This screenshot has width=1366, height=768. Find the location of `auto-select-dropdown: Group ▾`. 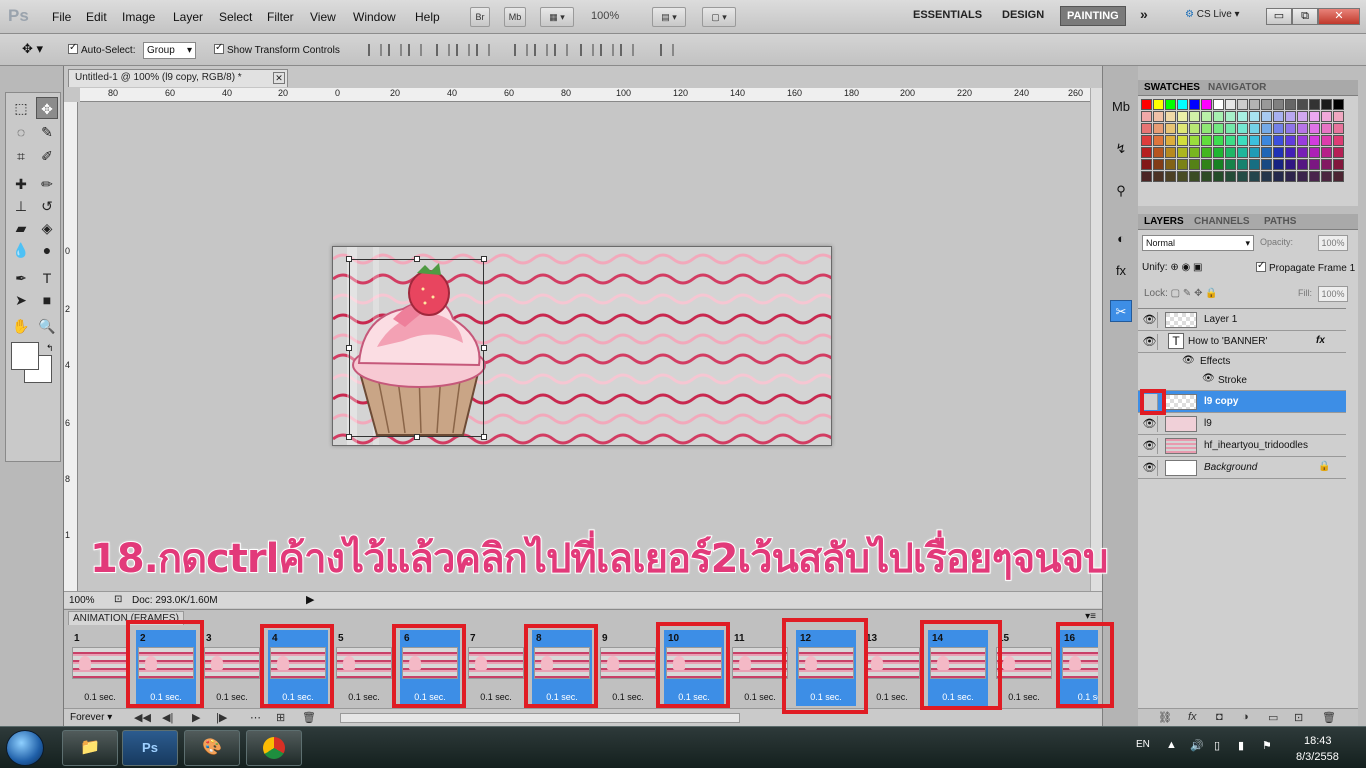

auto-select-dropdown: Group ▾ is located at coordinates (169, 50).